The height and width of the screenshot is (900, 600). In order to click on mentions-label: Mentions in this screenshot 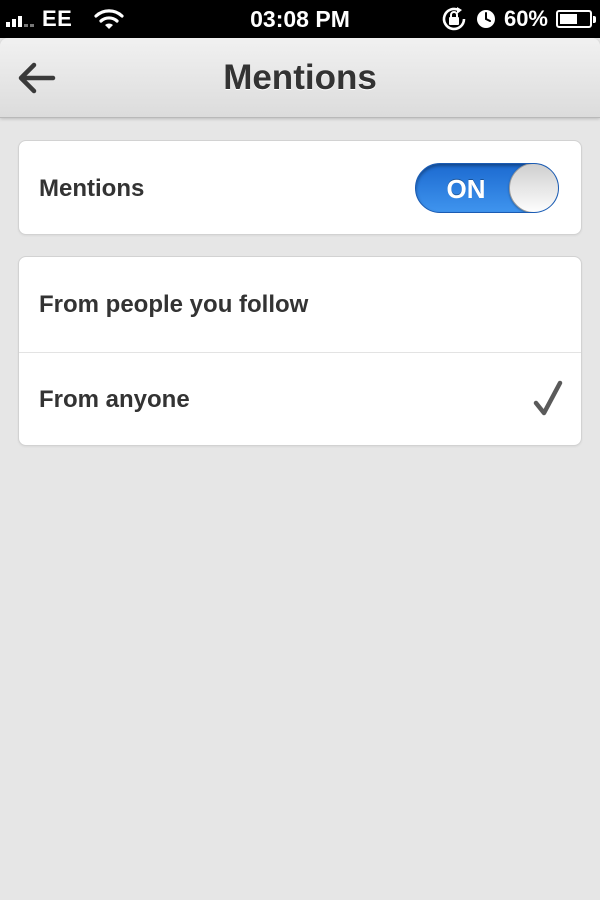, I will do `click(92, 188)`.